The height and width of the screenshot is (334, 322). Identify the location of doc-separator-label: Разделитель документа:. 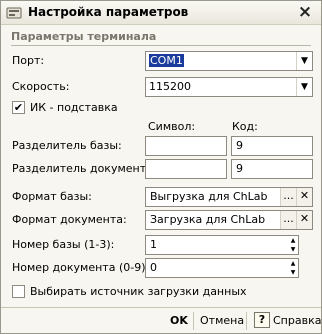
(84, 168).